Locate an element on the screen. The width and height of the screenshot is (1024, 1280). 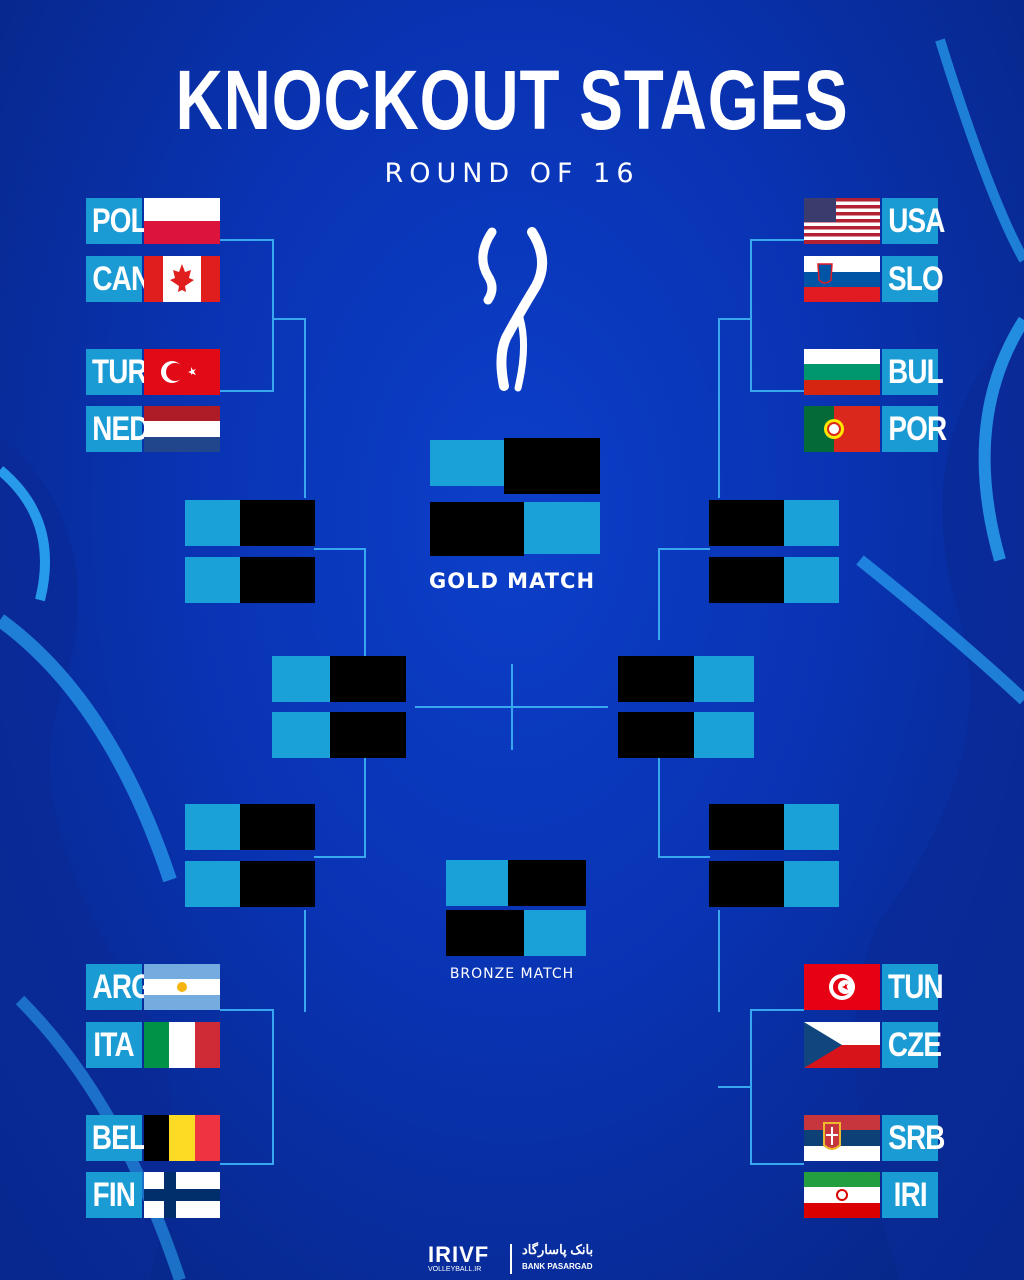
team-iri: IRI is located at coordinates (871, 1195).